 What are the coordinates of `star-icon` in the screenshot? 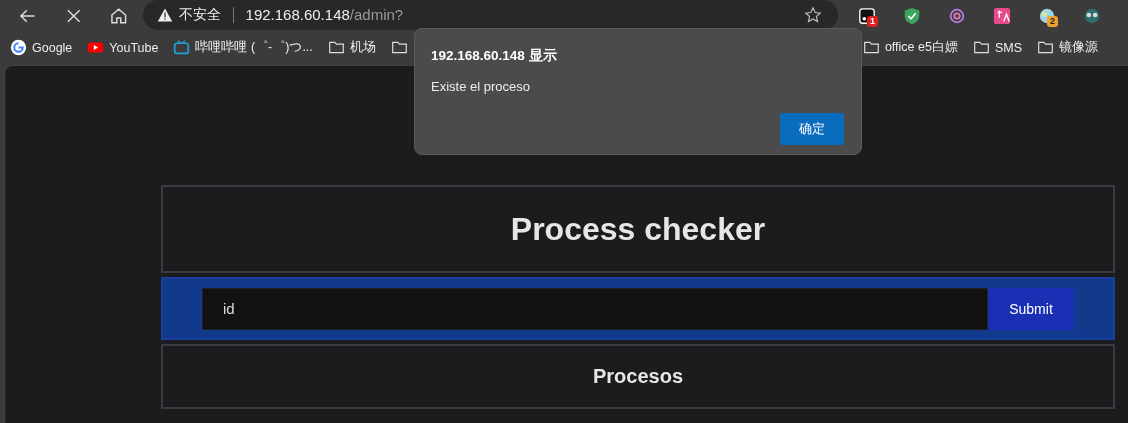 It's located at (813, 14).